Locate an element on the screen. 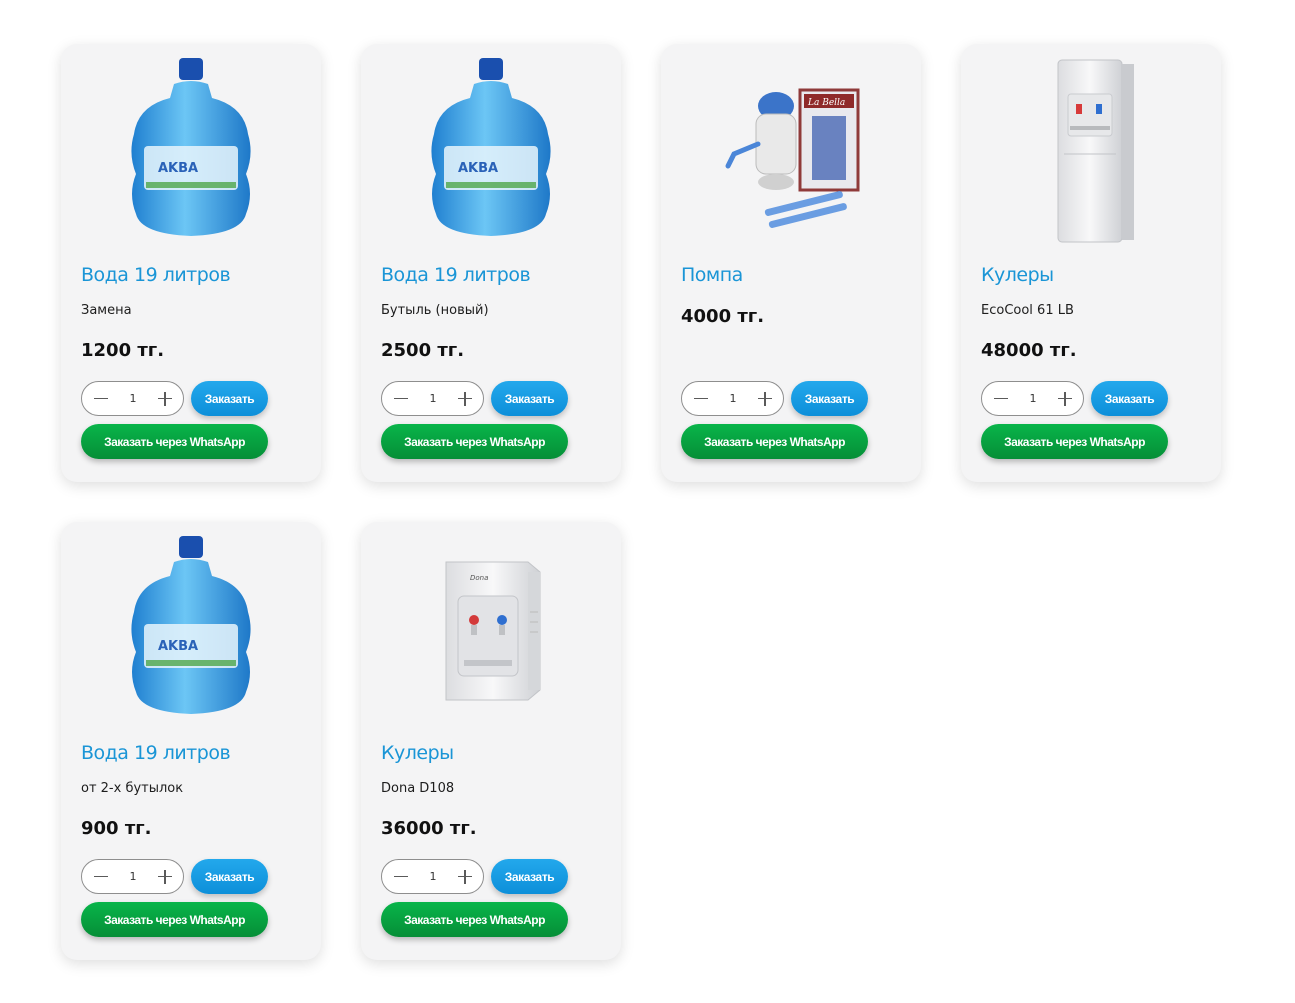 The width and height of the screenshot is (1295, 1003). tabletop-cooler-image: Dona is located at coordinates (491, 627).